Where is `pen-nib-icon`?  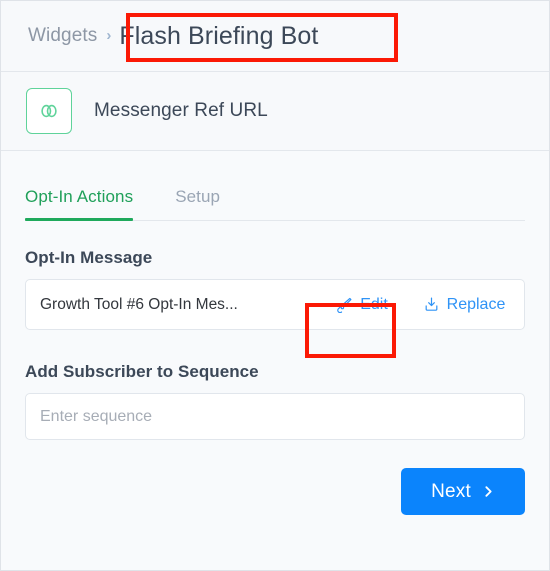
pen-nib-icon is located at coordinates (344, 304).